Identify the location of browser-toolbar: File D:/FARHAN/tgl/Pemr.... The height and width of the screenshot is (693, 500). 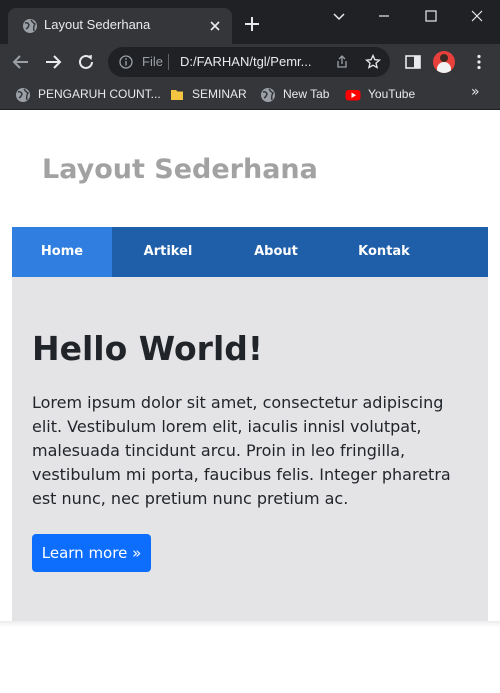
(250, 62).